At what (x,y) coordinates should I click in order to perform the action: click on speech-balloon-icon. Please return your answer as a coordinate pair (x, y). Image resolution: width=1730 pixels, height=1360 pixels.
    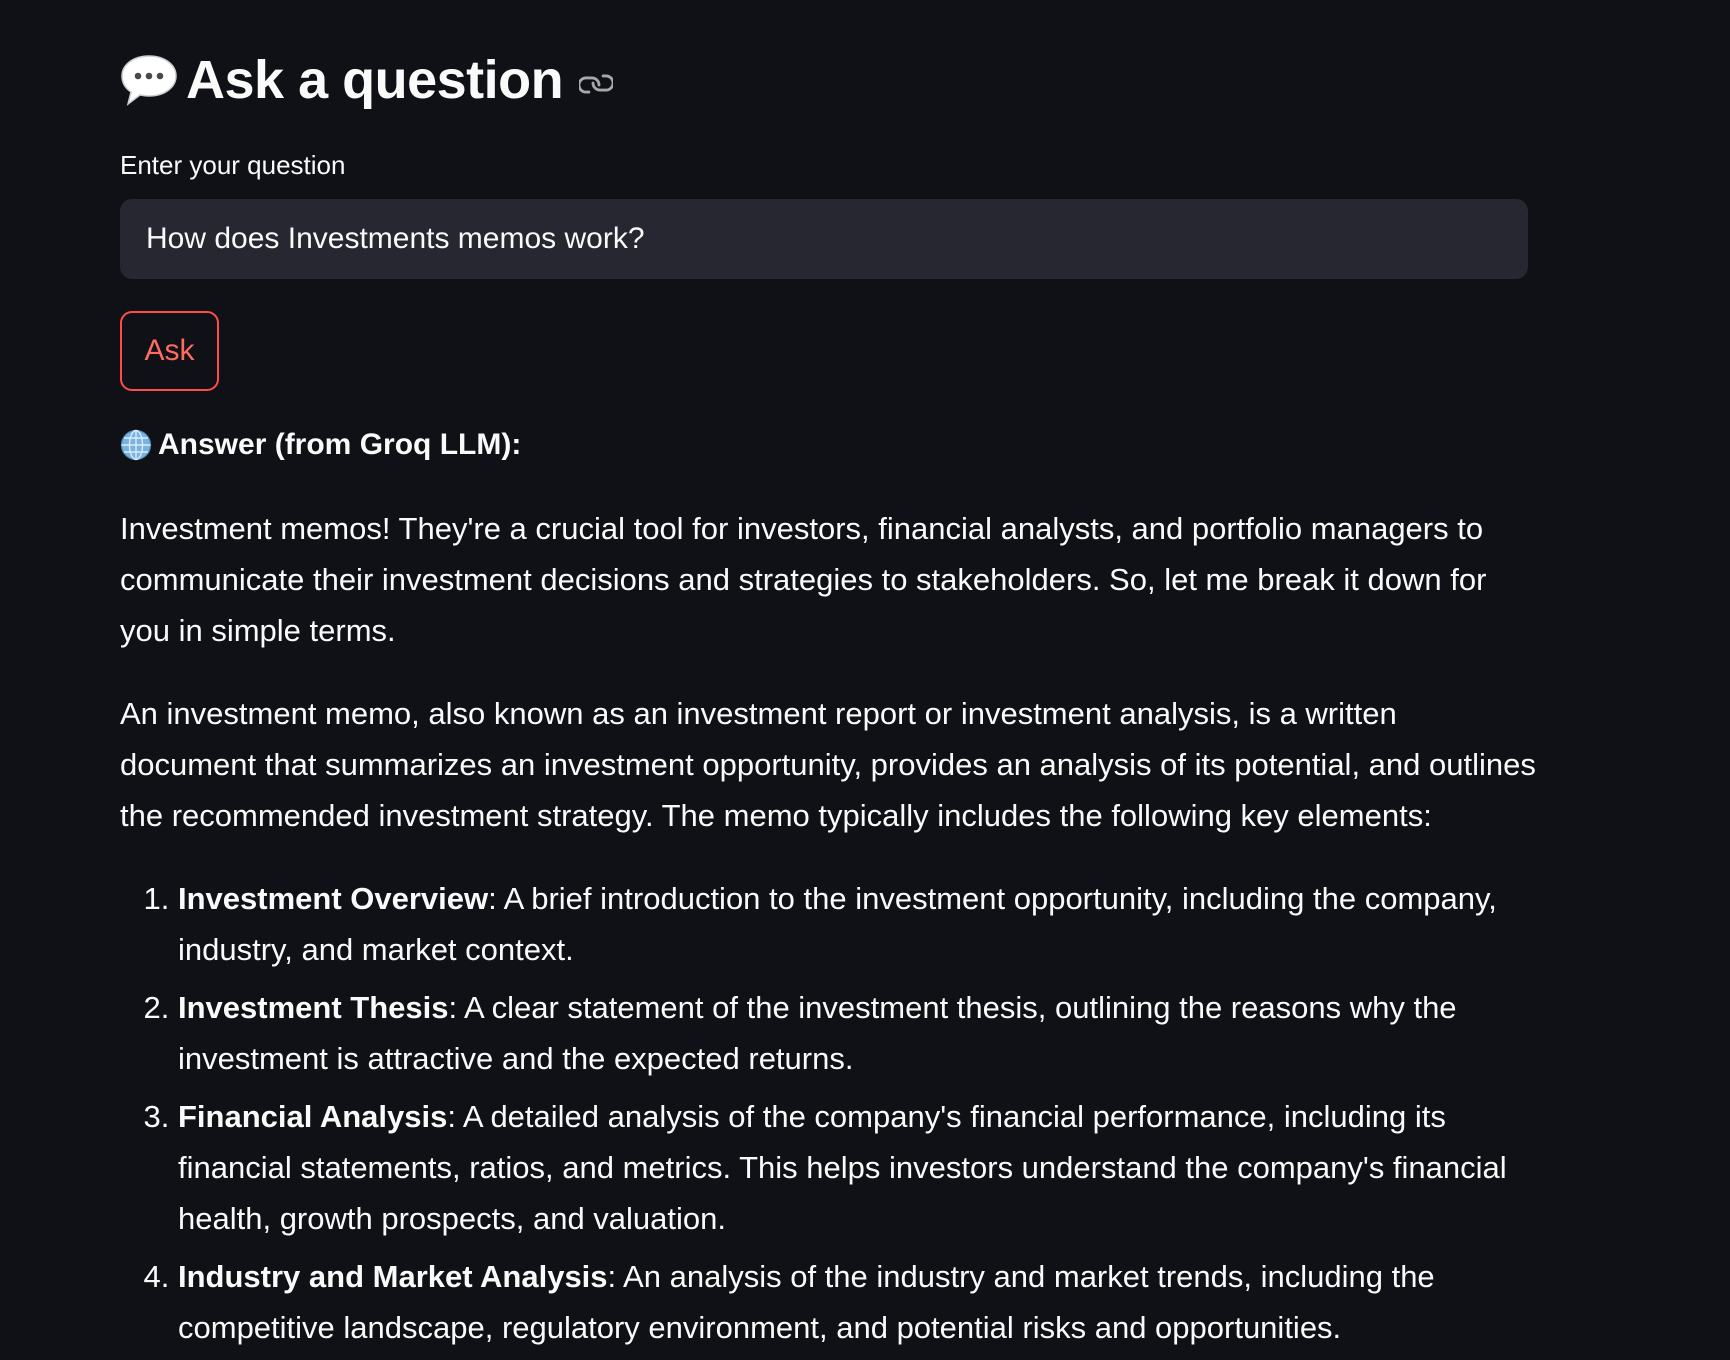
    Looking at the image, I should click on (149, 80).